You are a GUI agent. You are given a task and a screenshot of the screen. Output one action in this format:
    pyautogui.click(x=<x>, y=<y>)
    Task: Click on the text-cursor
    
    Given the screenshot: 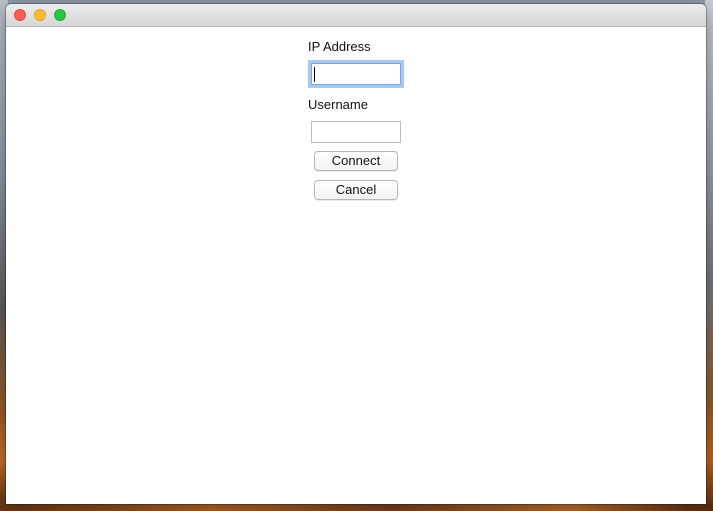 What is the action you would take?
    pyautogui.click(x=314, y=74)
    